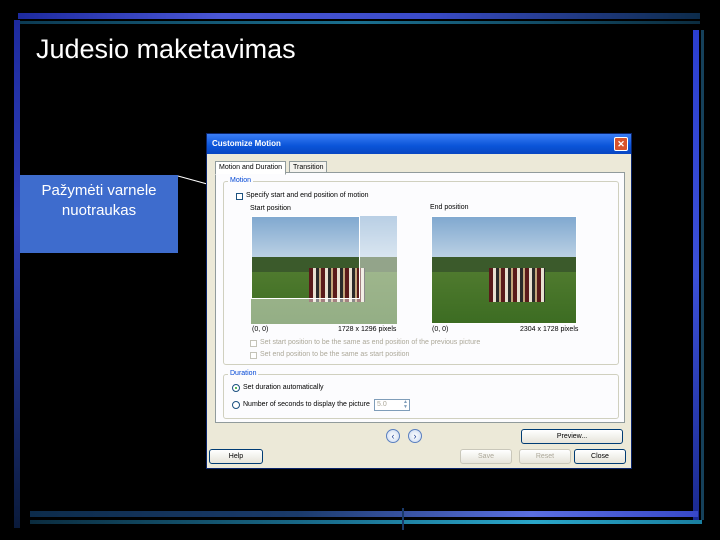  I want to click on close-button: Close, so click(600, 456).